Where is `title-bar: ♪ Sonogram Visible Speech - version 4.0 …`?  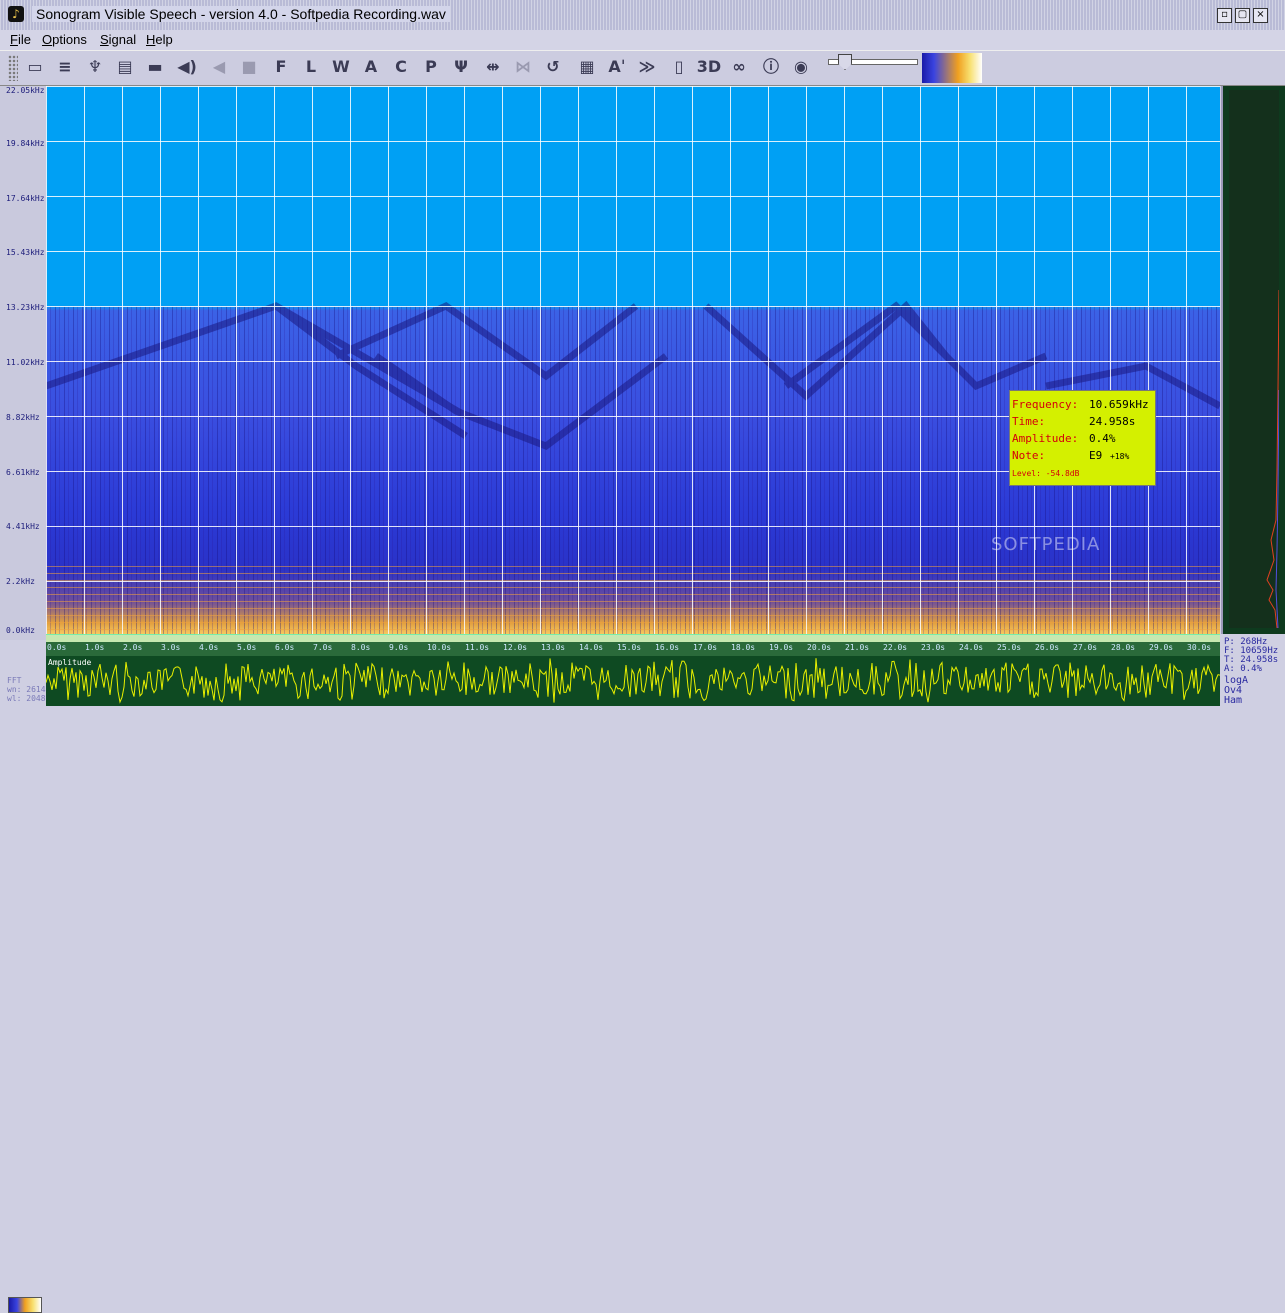 title-bar: ♪ Sonogram Visible Speech - version 4.0 … is located at coordinates (642, 15).